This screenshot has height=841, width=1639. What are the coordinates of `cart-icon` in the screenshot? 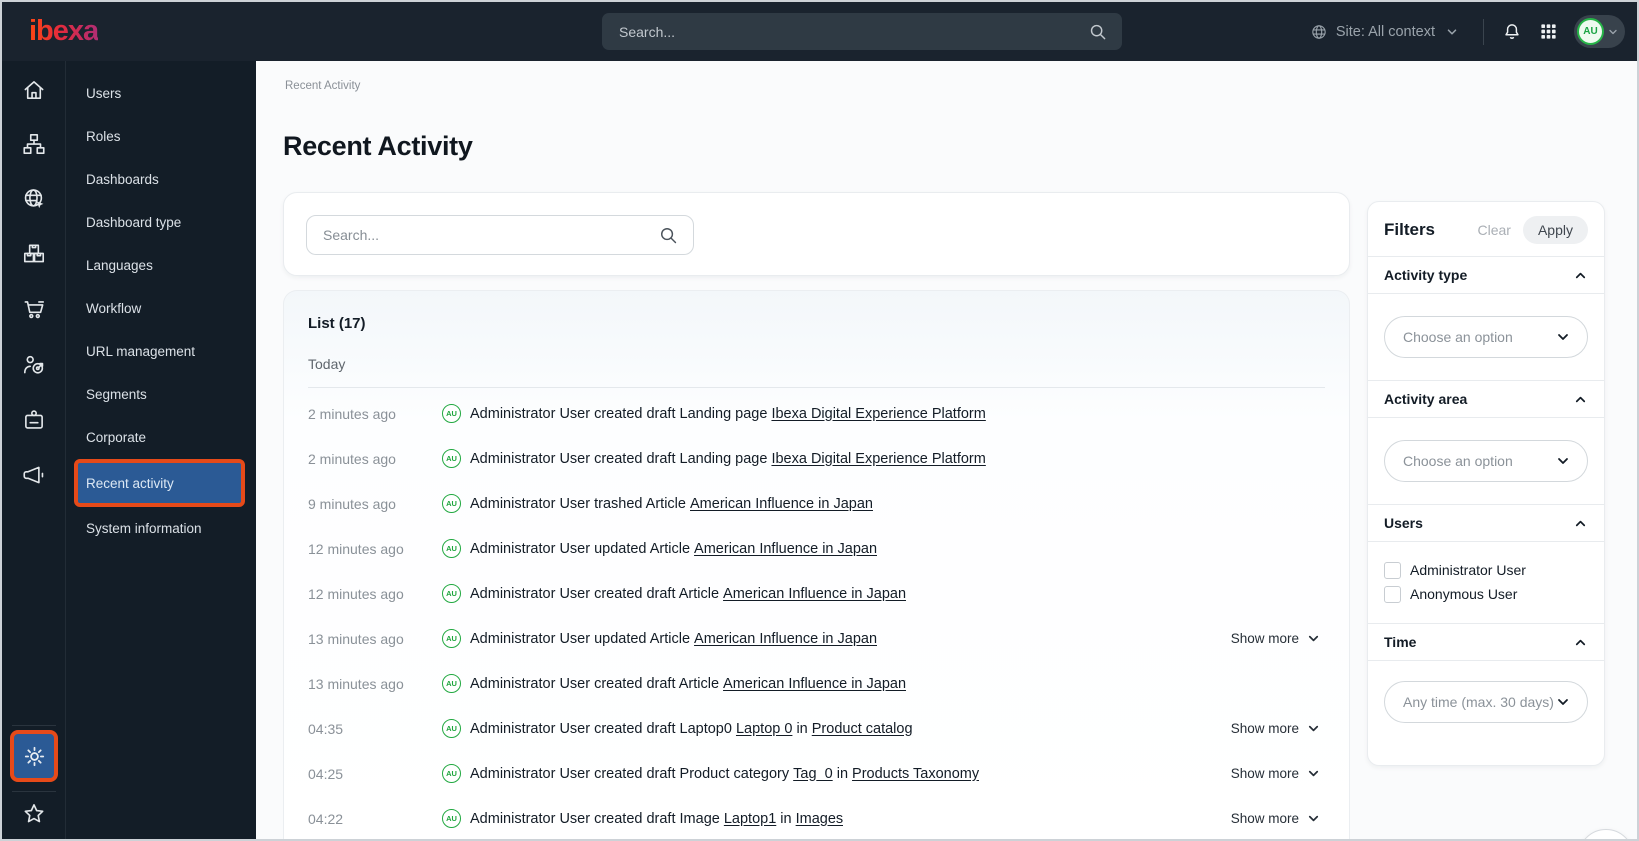 It's located at (34, 310).